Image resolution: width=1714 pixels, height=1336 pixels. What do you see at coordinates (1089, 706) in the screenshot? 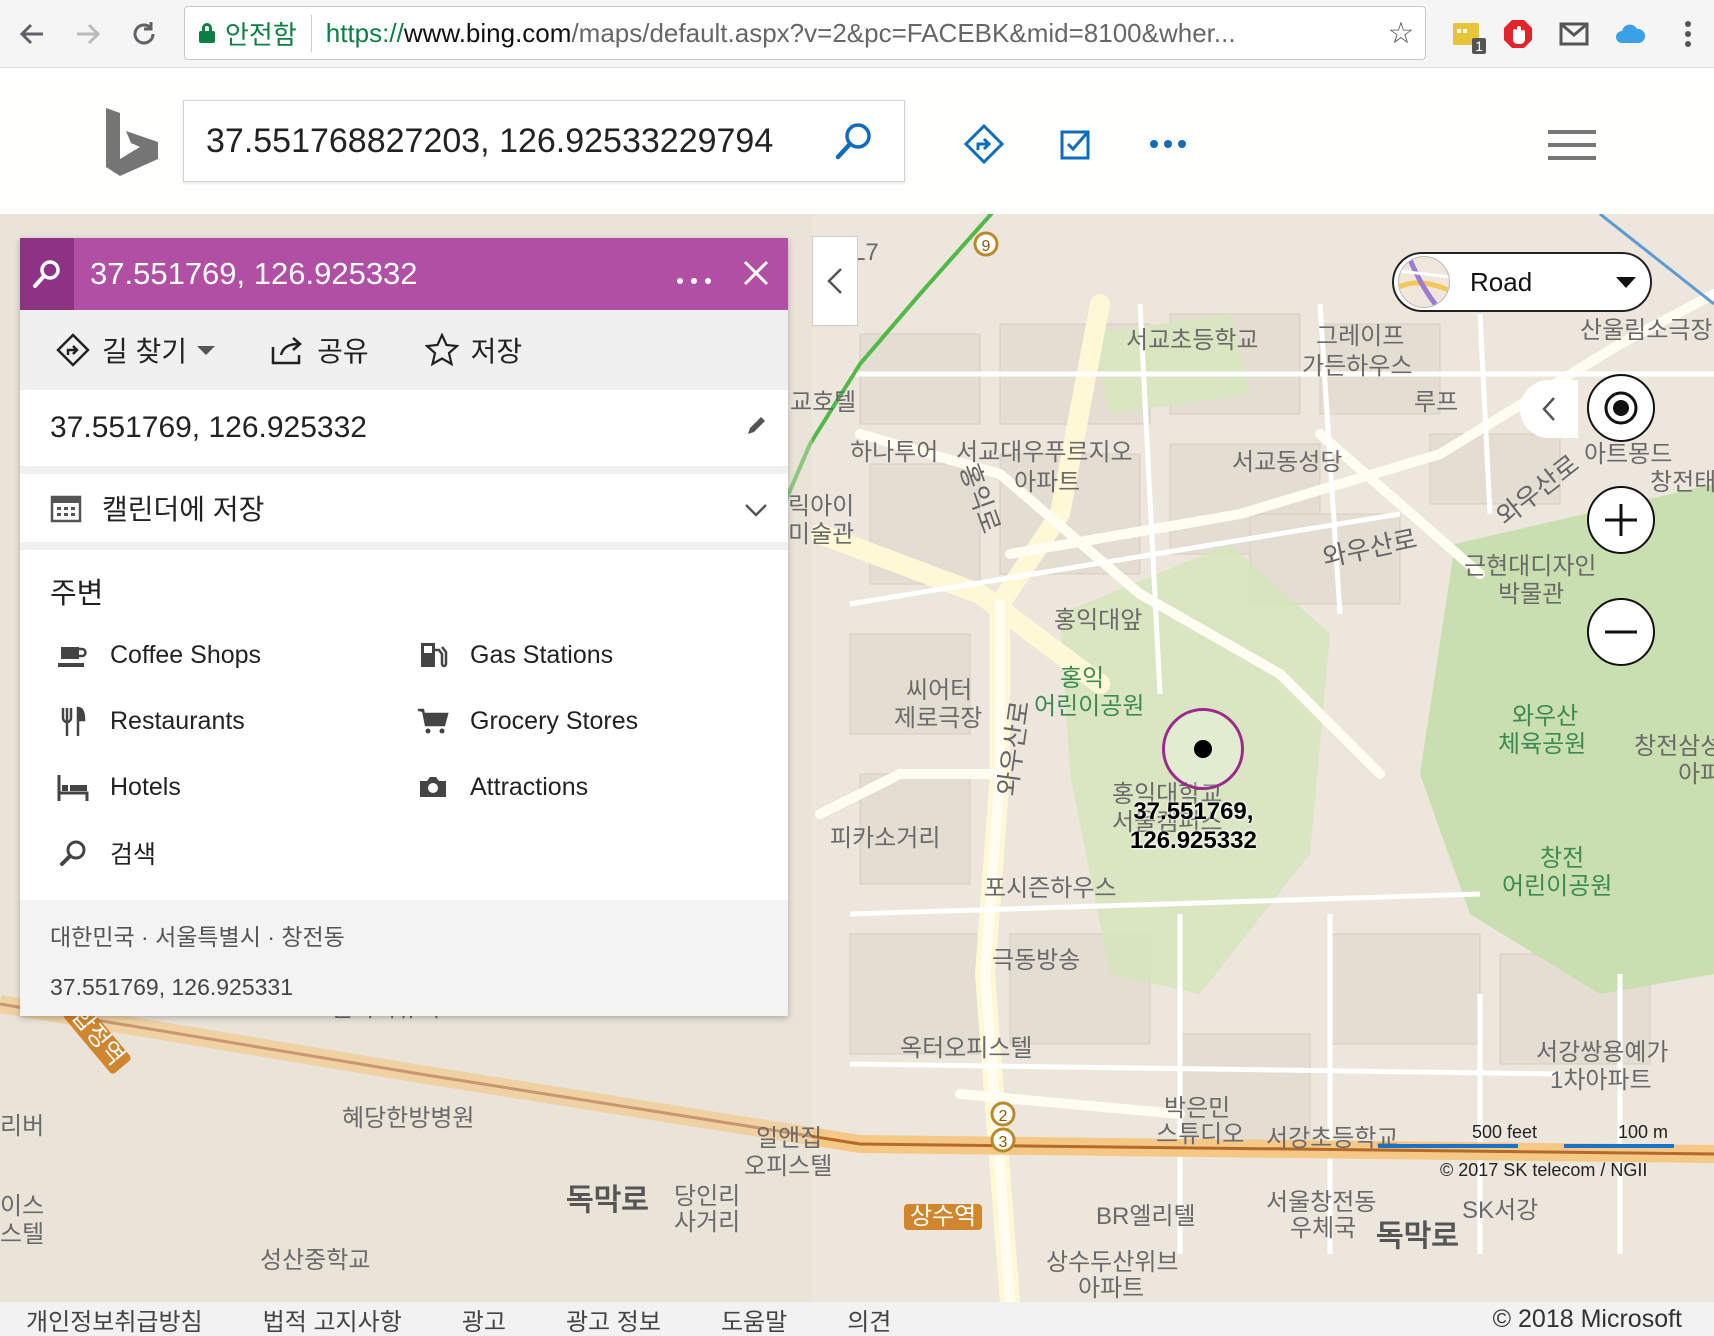
I see `map-label: 어린이공원` at bounding box center [1089, 706].